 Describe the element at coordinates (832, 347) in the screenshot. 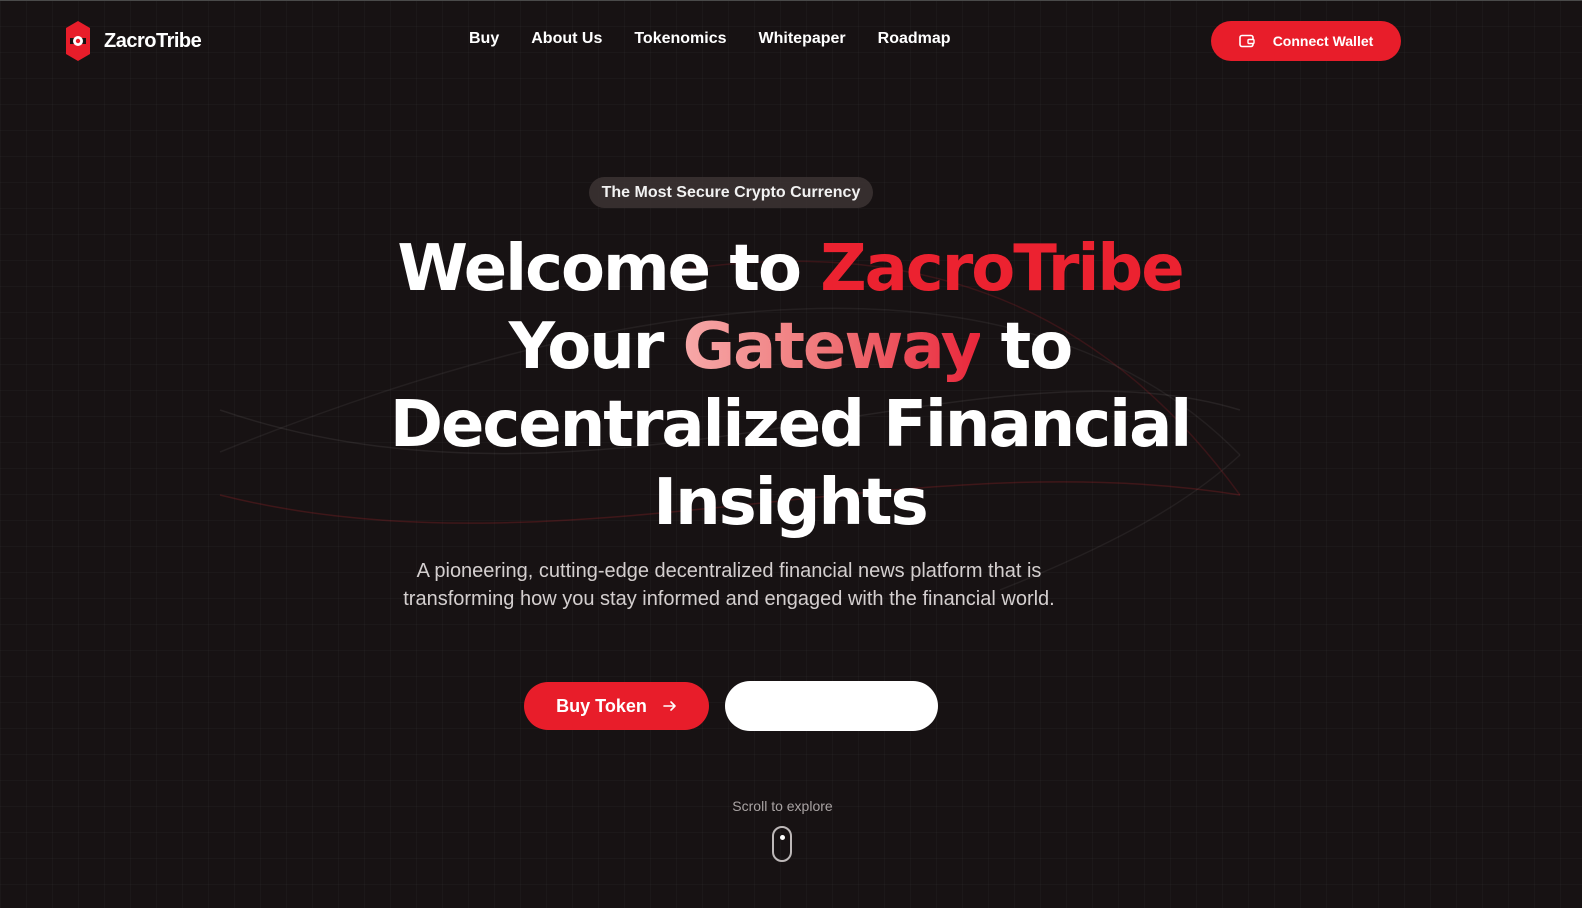

I see `headline-gateway-highlight: Gateway` at that location.